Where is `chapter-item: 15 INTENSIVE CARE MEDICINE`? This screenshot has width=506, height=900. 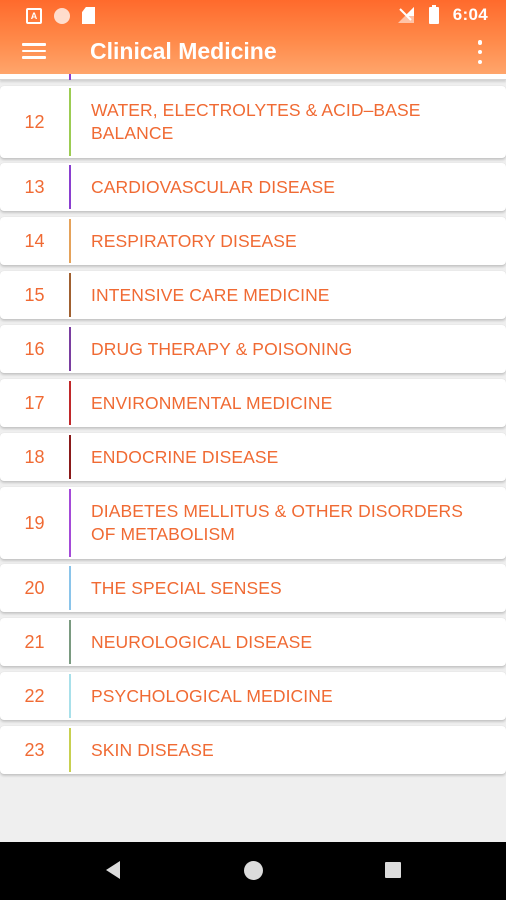 chapter-item: 15 INTENSIVE CARE MEDICINE is located at coordinates (253, 295).